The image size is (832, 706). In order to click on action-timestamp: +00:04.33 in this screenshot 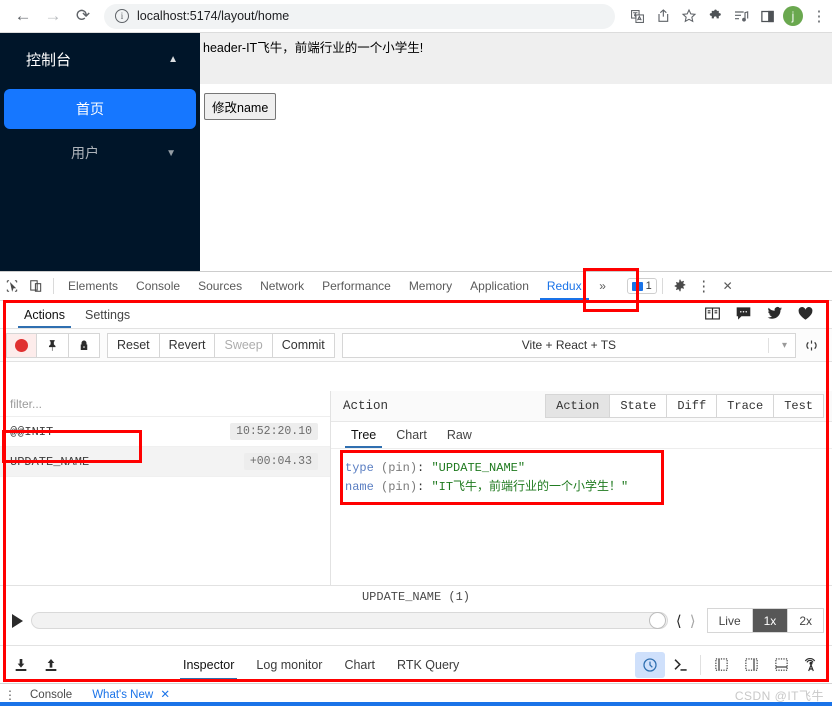, I will do `click(280, 461)`.